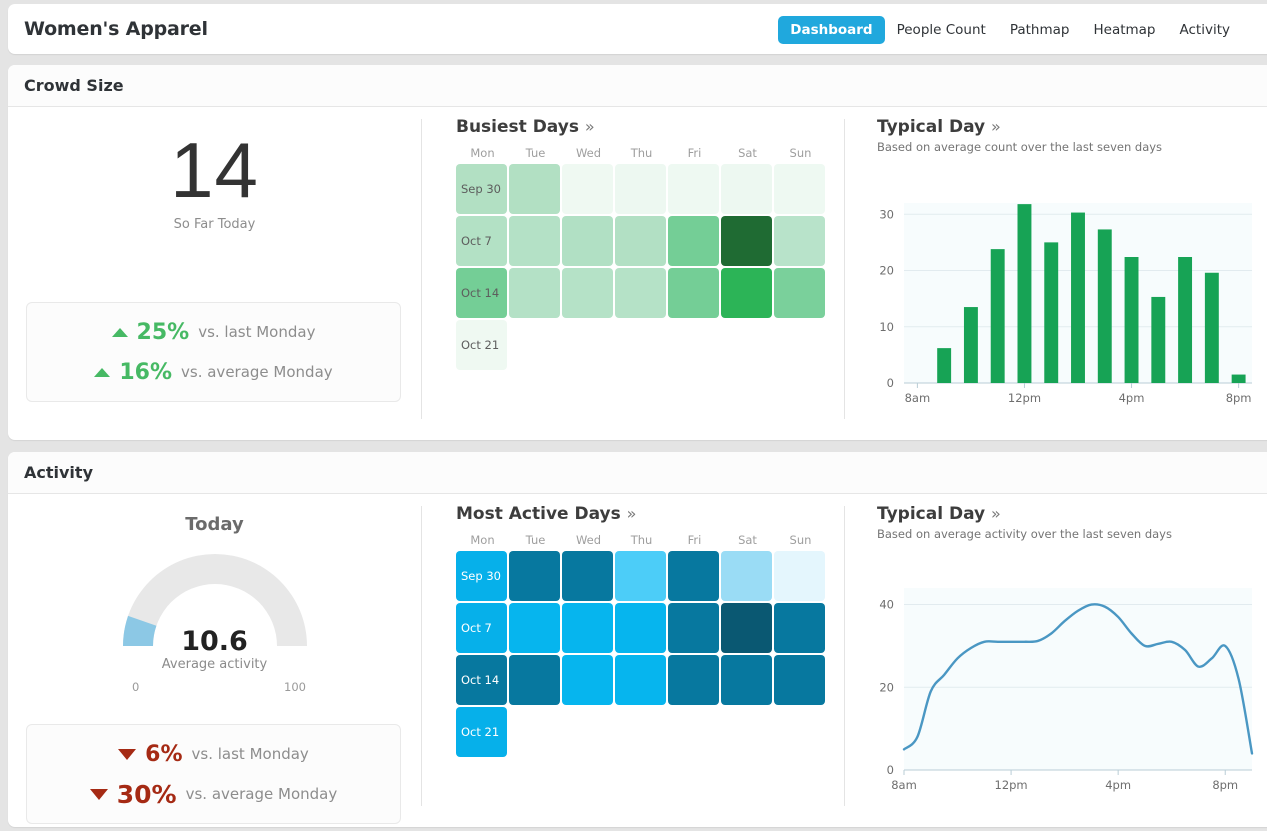 This screenshot has height=831, width=1267. I want to click on activity-comparison-value-2: 30%, so click(146, 794).